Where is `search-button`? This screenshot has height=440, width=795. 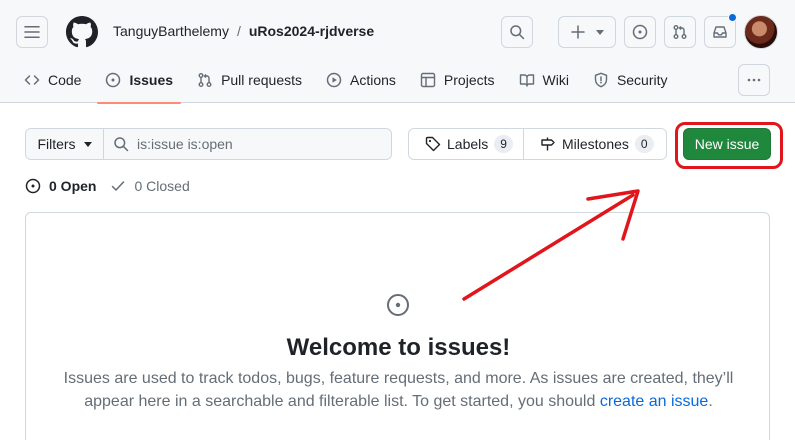 search-button is located at coordinates (517, 32).